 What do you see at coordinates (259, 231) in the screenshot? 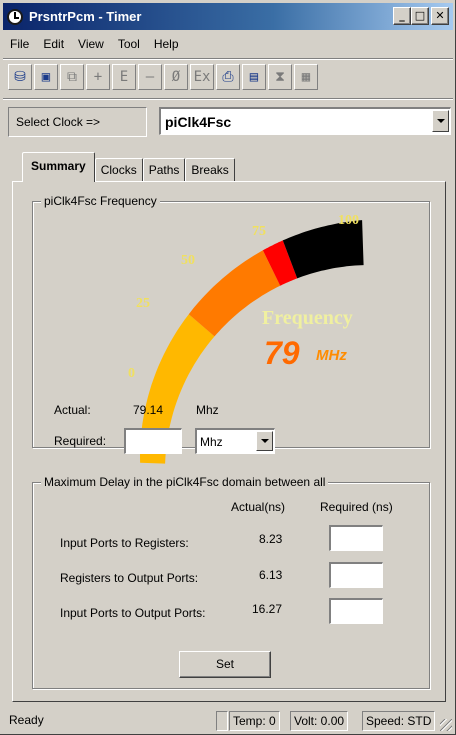
I see `gauge-tick-75: 75` at bounding box center [259, 231].